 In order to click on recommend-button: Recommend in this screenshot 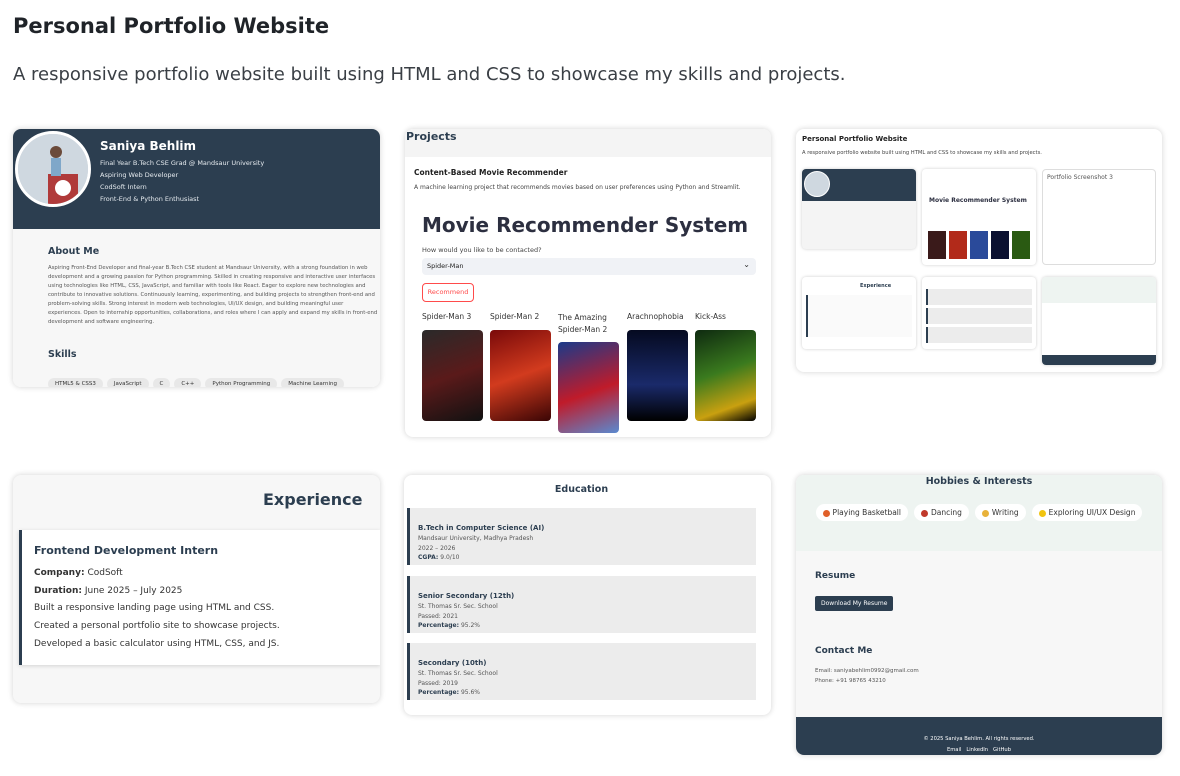, I will do `click(448, 292)`.